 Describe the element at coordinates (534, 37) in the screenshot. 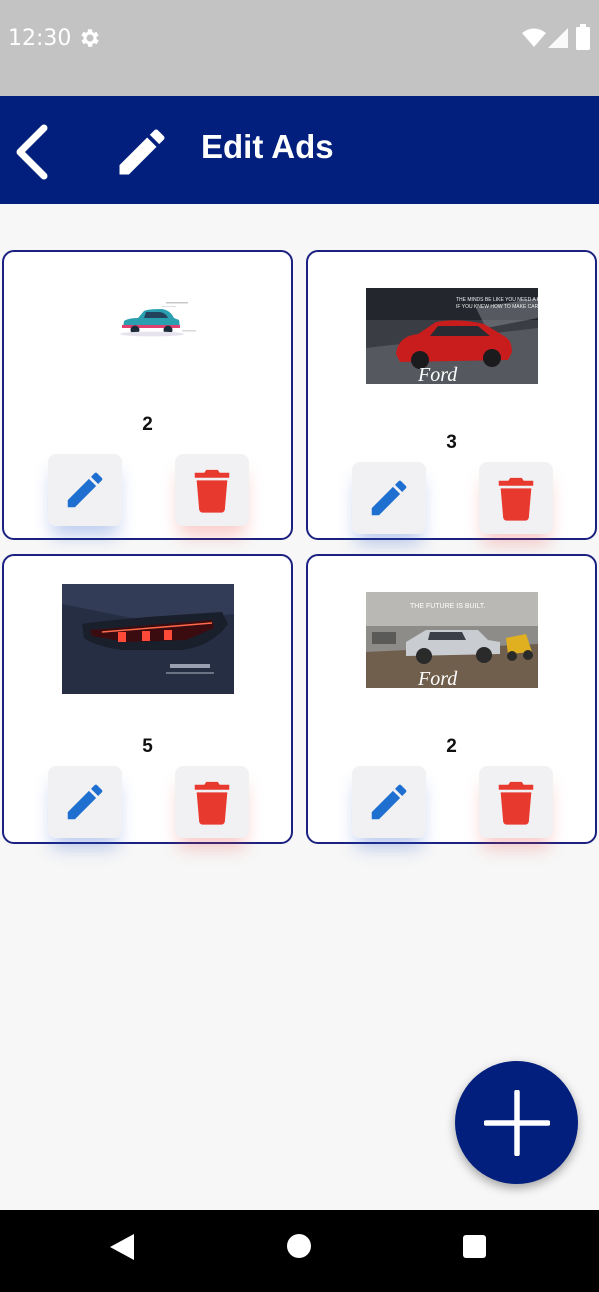

I see `wifi-icon` at that location.